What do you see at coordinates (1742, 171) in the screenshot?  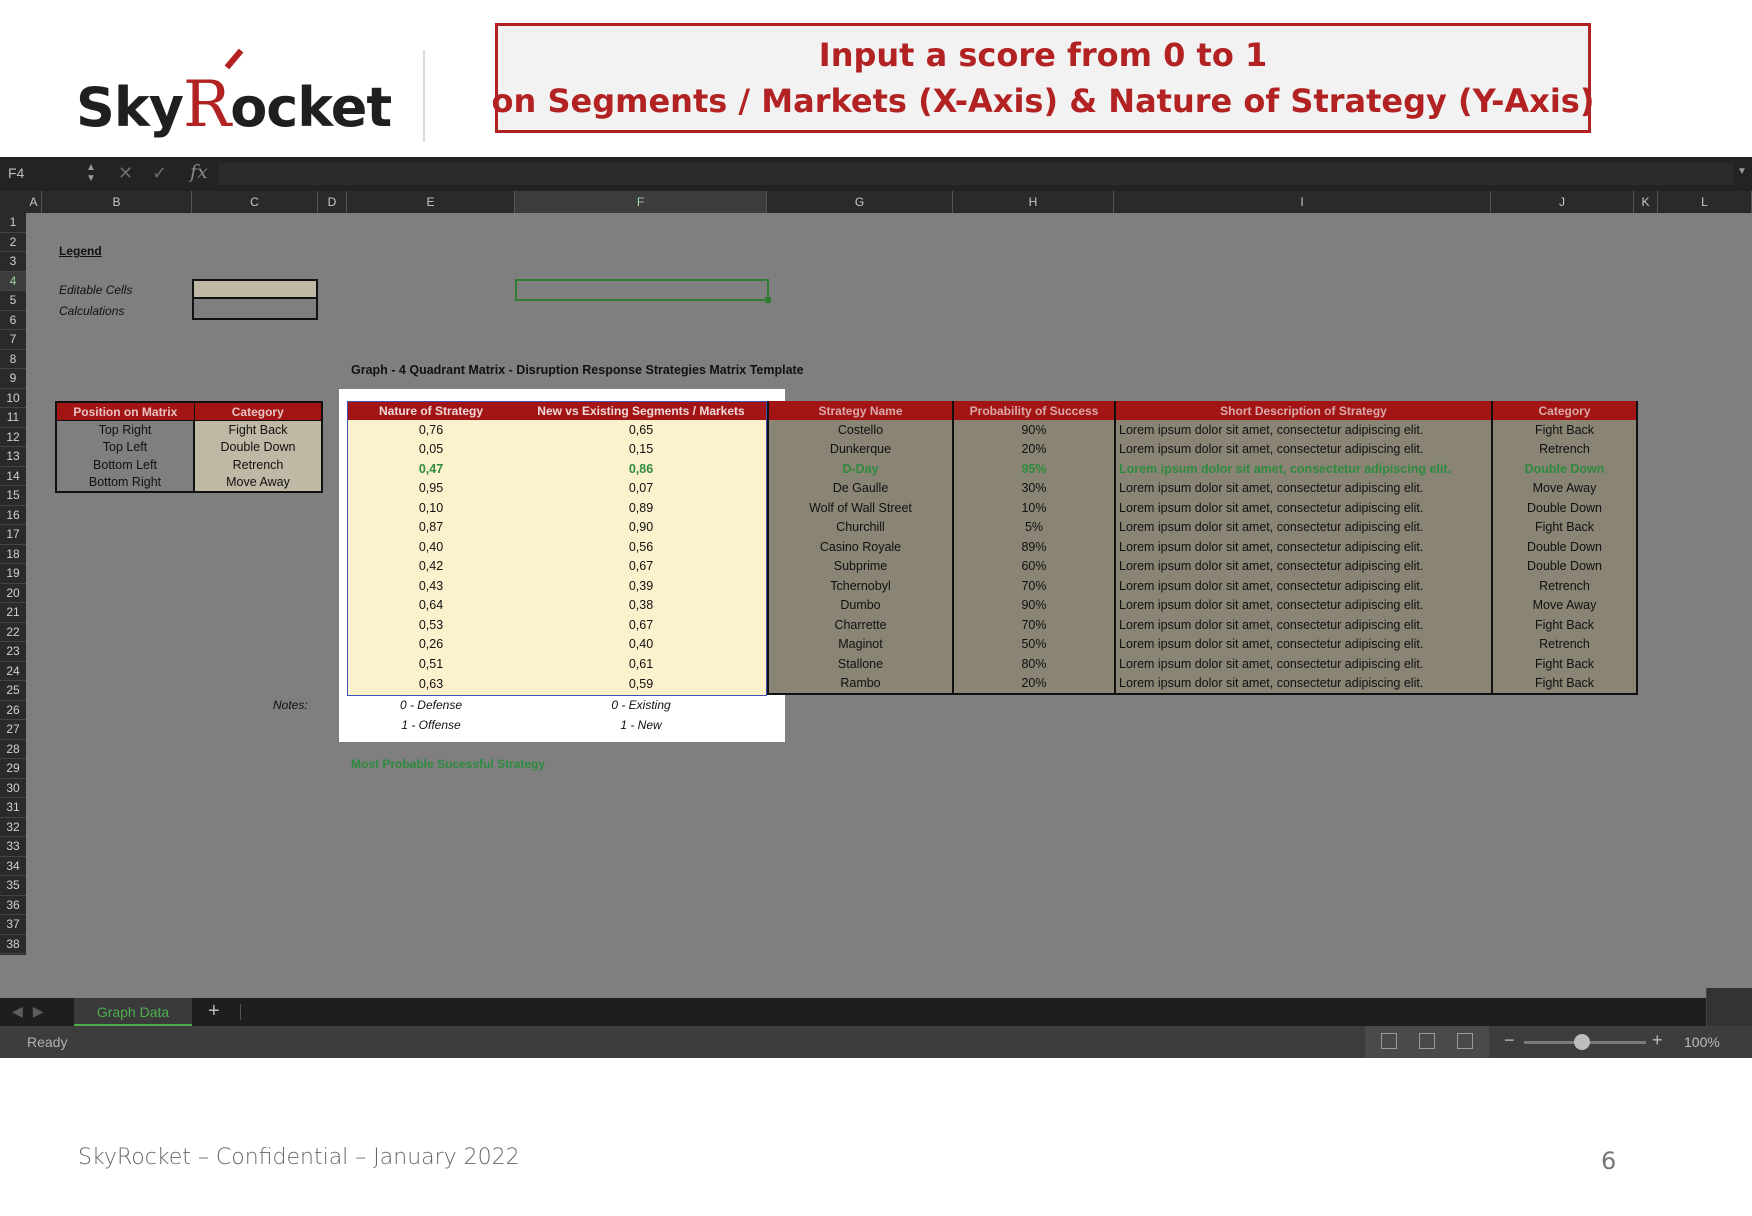 I see `expand-formula-bar-icon: ▼` at bounding box center [1742, 171].